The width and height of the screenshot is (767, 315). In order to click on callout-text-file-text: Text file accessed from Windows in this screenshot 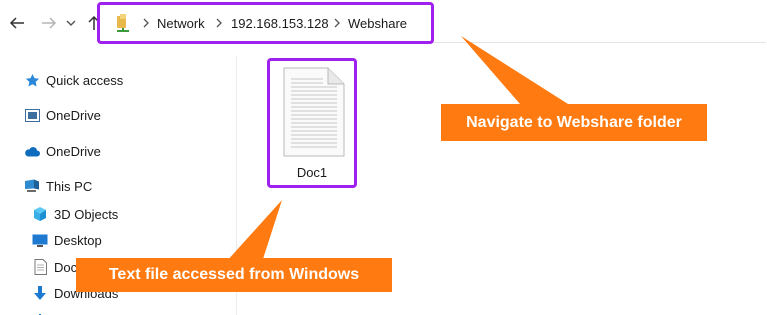, I will do `click(234, 274)`.